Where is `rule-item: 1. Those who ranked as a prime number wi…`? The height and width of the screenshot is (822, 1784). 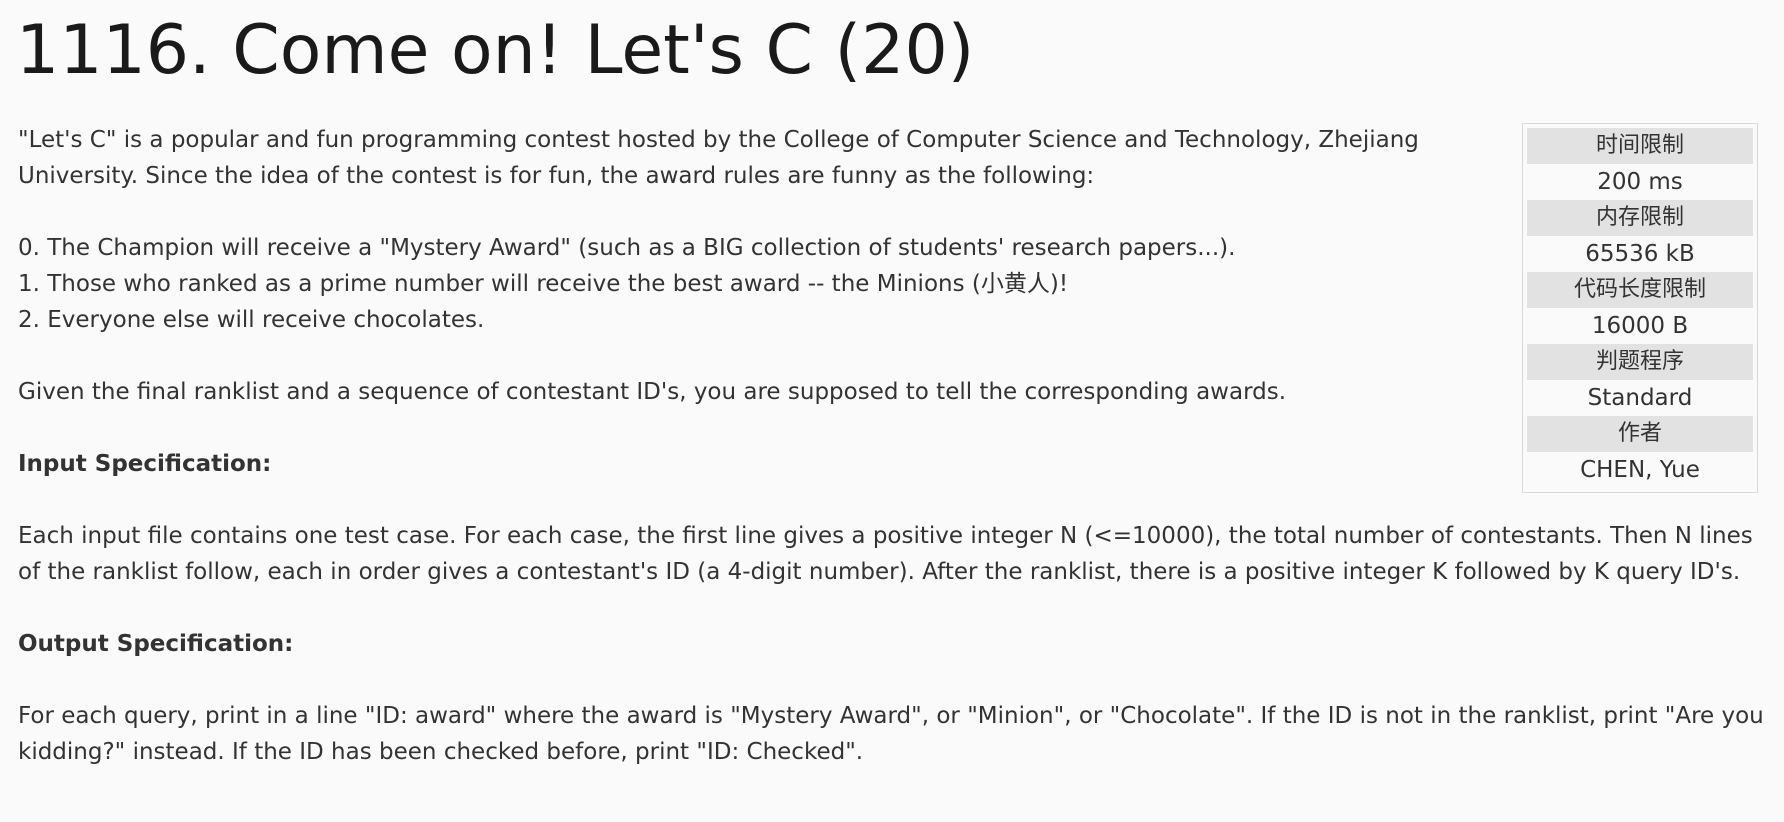 rule-item: 1. Those who ranked as a prime number wi… is located at coordinates (543, 284).